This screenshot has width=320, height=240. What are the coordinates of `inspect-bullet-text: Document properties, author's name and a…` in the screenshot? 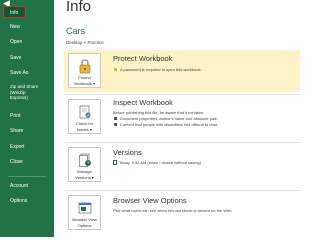 It's located at (169, 118).